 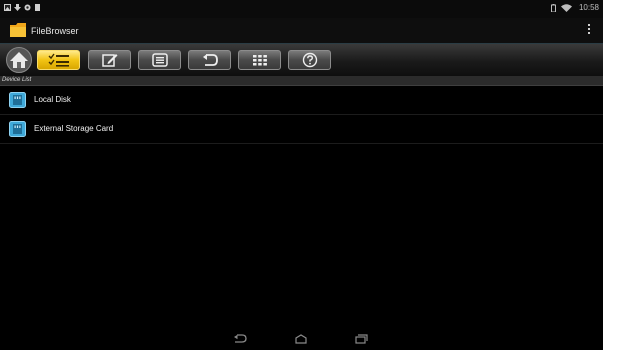 I want to click on details-icon, so click(x=159, y=60).